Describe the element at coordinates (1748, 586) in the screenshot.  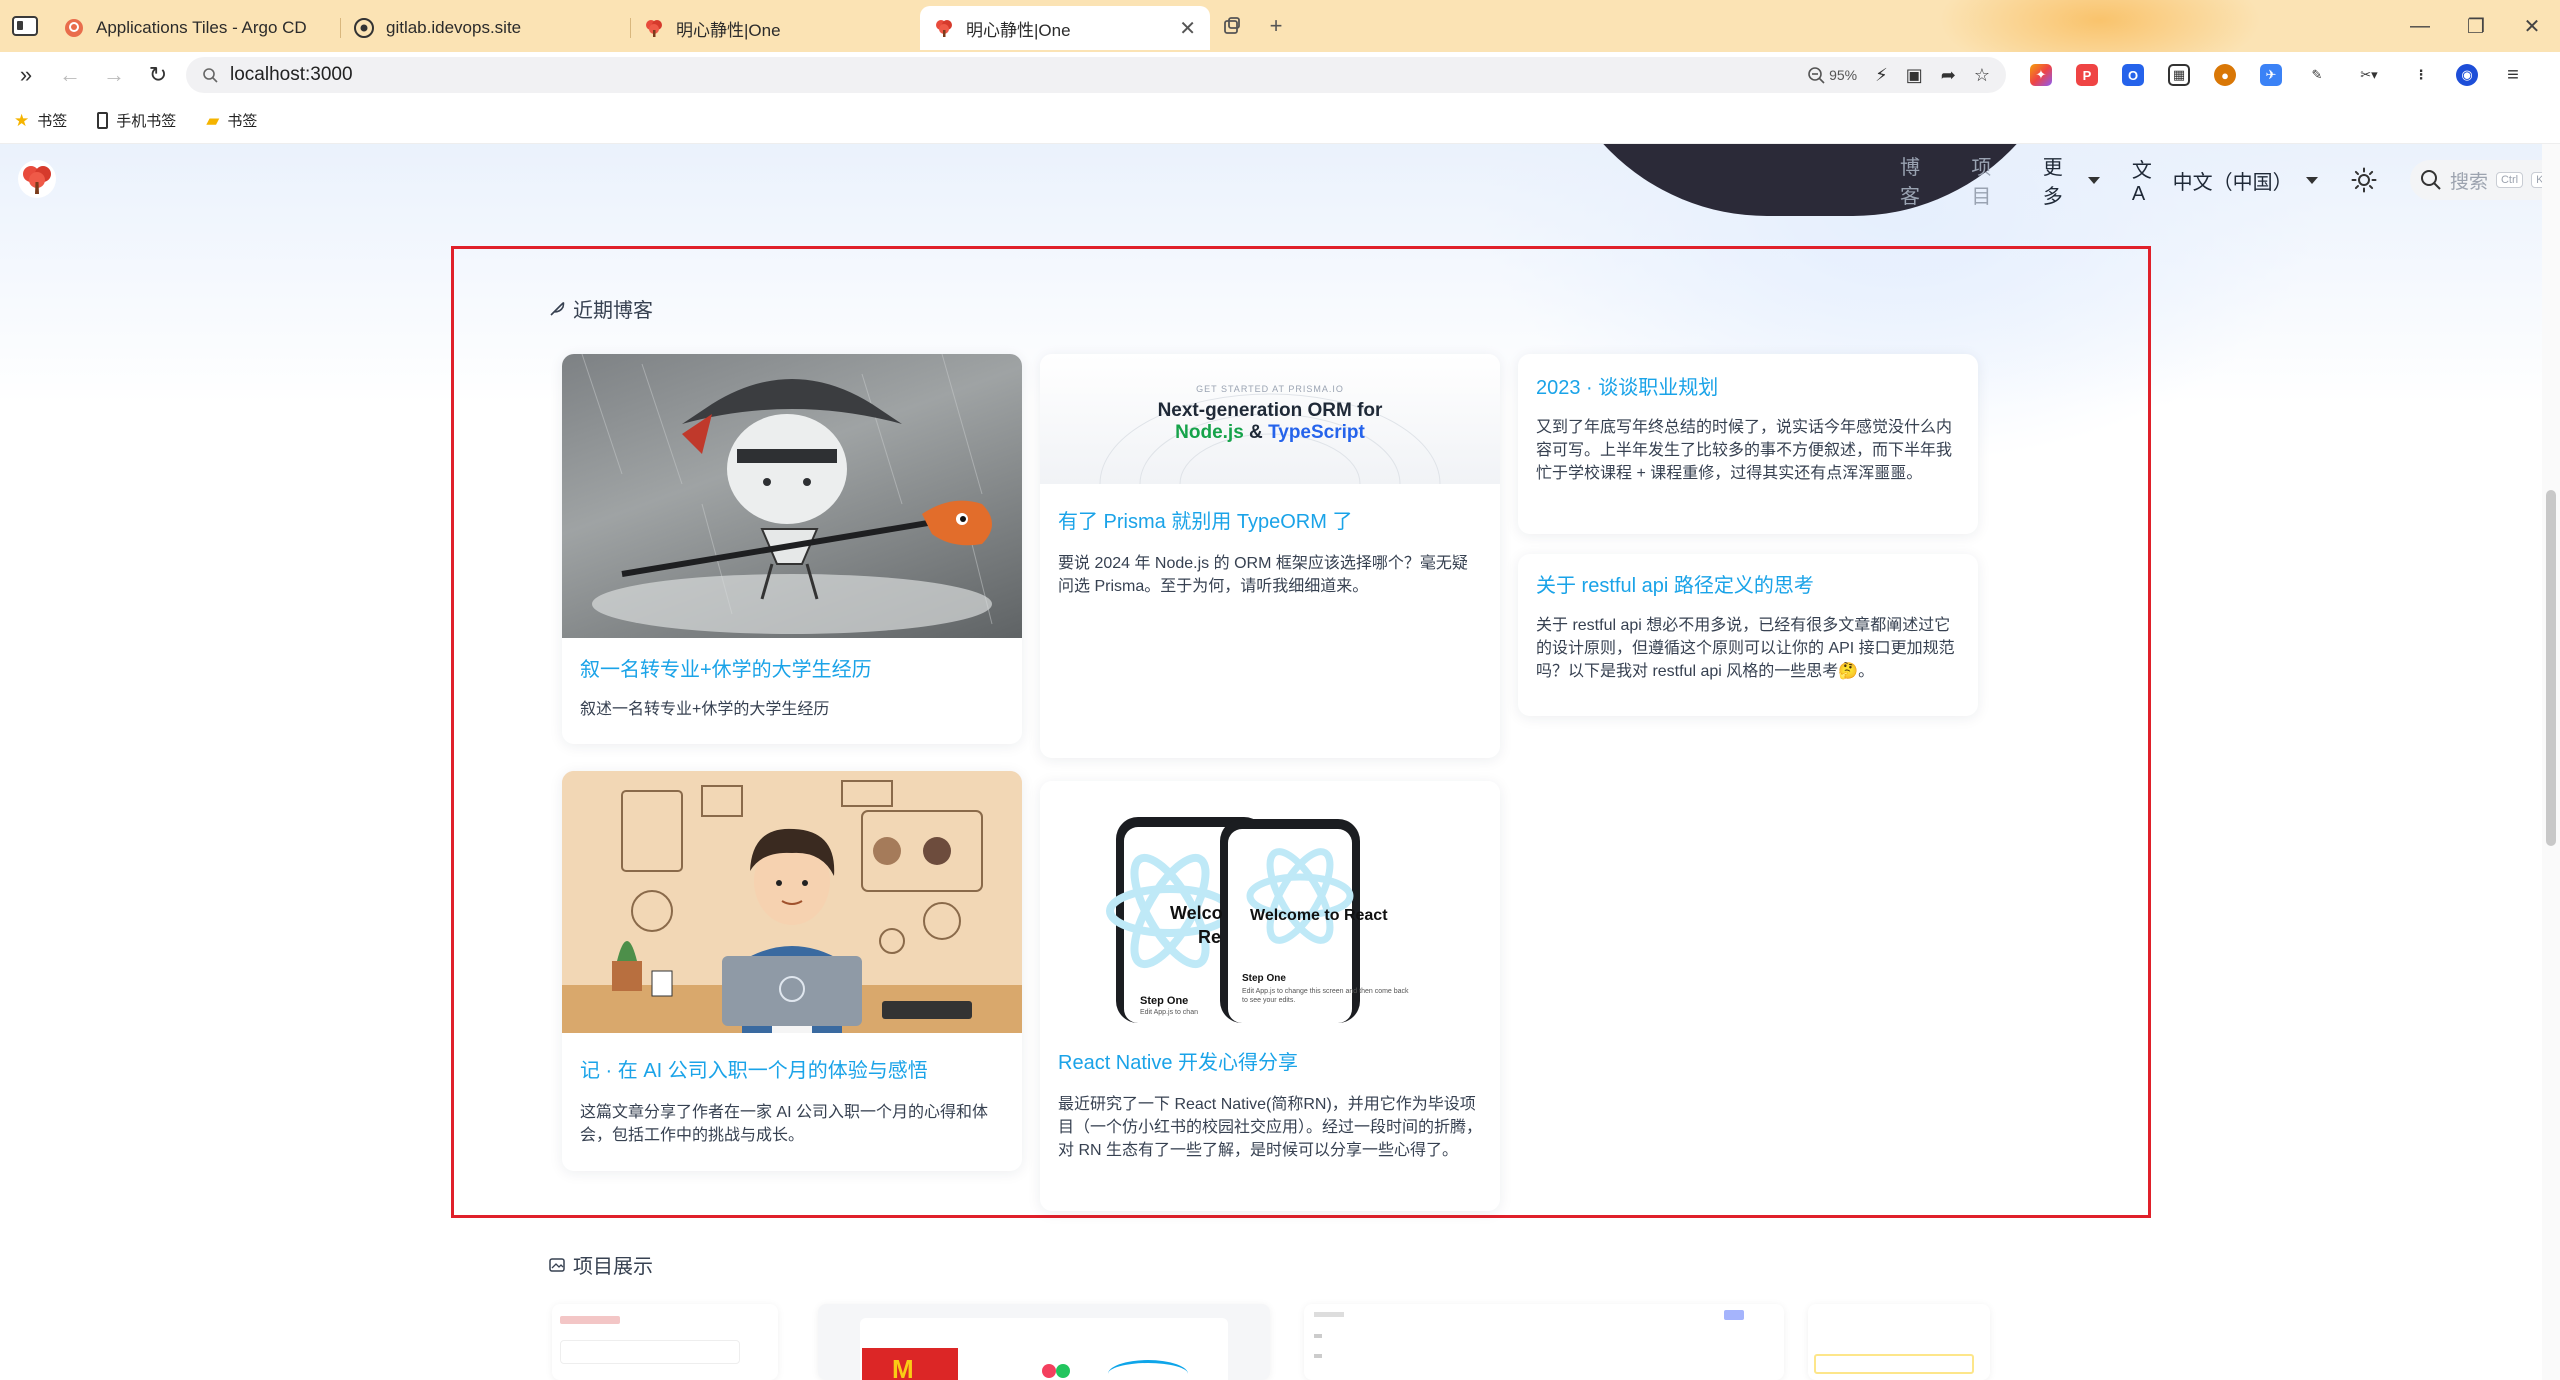
I see `blog-card-title: 关于 restful api 路径定义的思考` at that location.